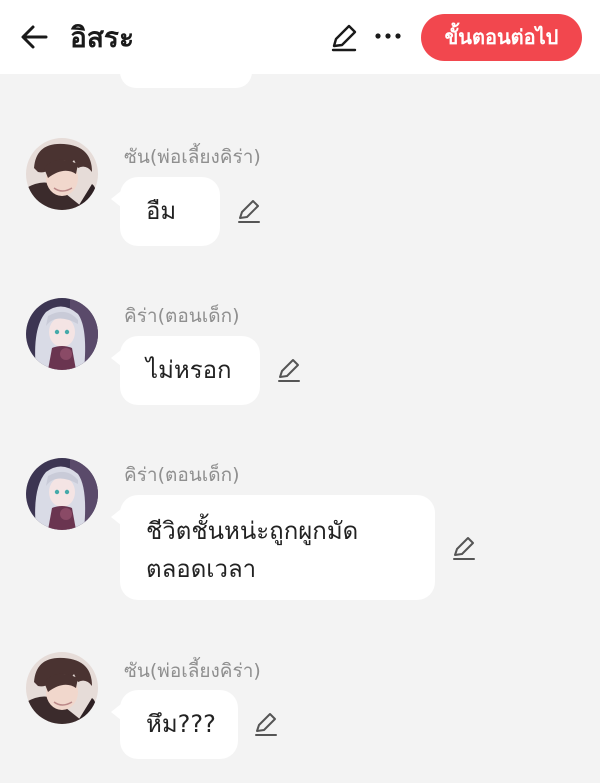 Image resolution: width=600 pixels, height=783 pixels. I want to click on top-bar: อิสระ ขั้นตอนต่อไป, so click(300, 37).